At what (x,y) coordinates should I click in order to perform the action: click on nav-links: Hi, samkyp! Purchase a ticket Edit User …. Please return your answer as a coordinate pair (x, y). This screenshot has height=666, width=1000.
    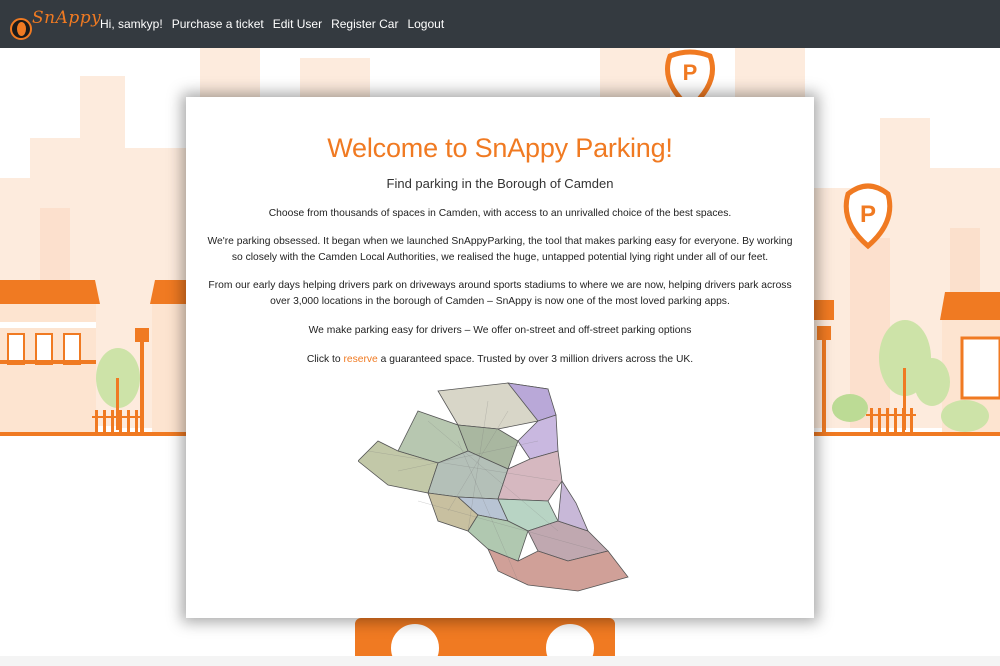
    Looking at the image, I should click on (276, 24).